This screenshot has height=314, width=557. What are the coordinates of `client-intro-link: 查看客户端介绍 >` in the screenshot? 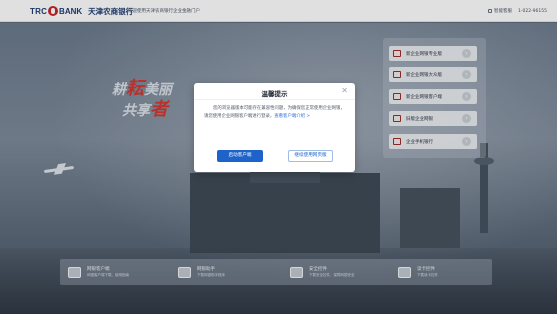 It's located at (292, 116).